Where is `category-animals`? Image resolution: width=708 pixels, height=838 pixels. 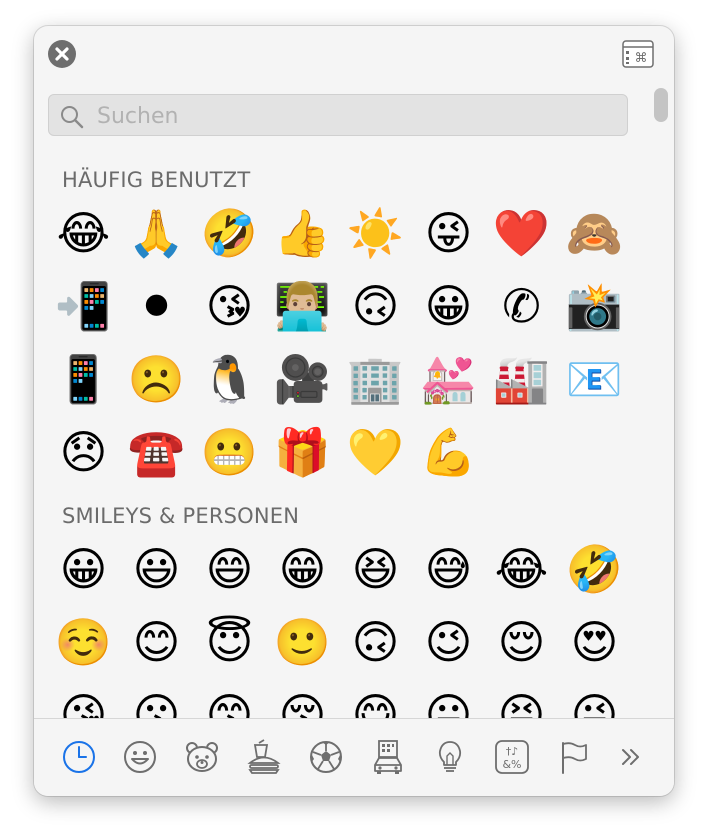 category-animals is located at coordinates (202, 757).